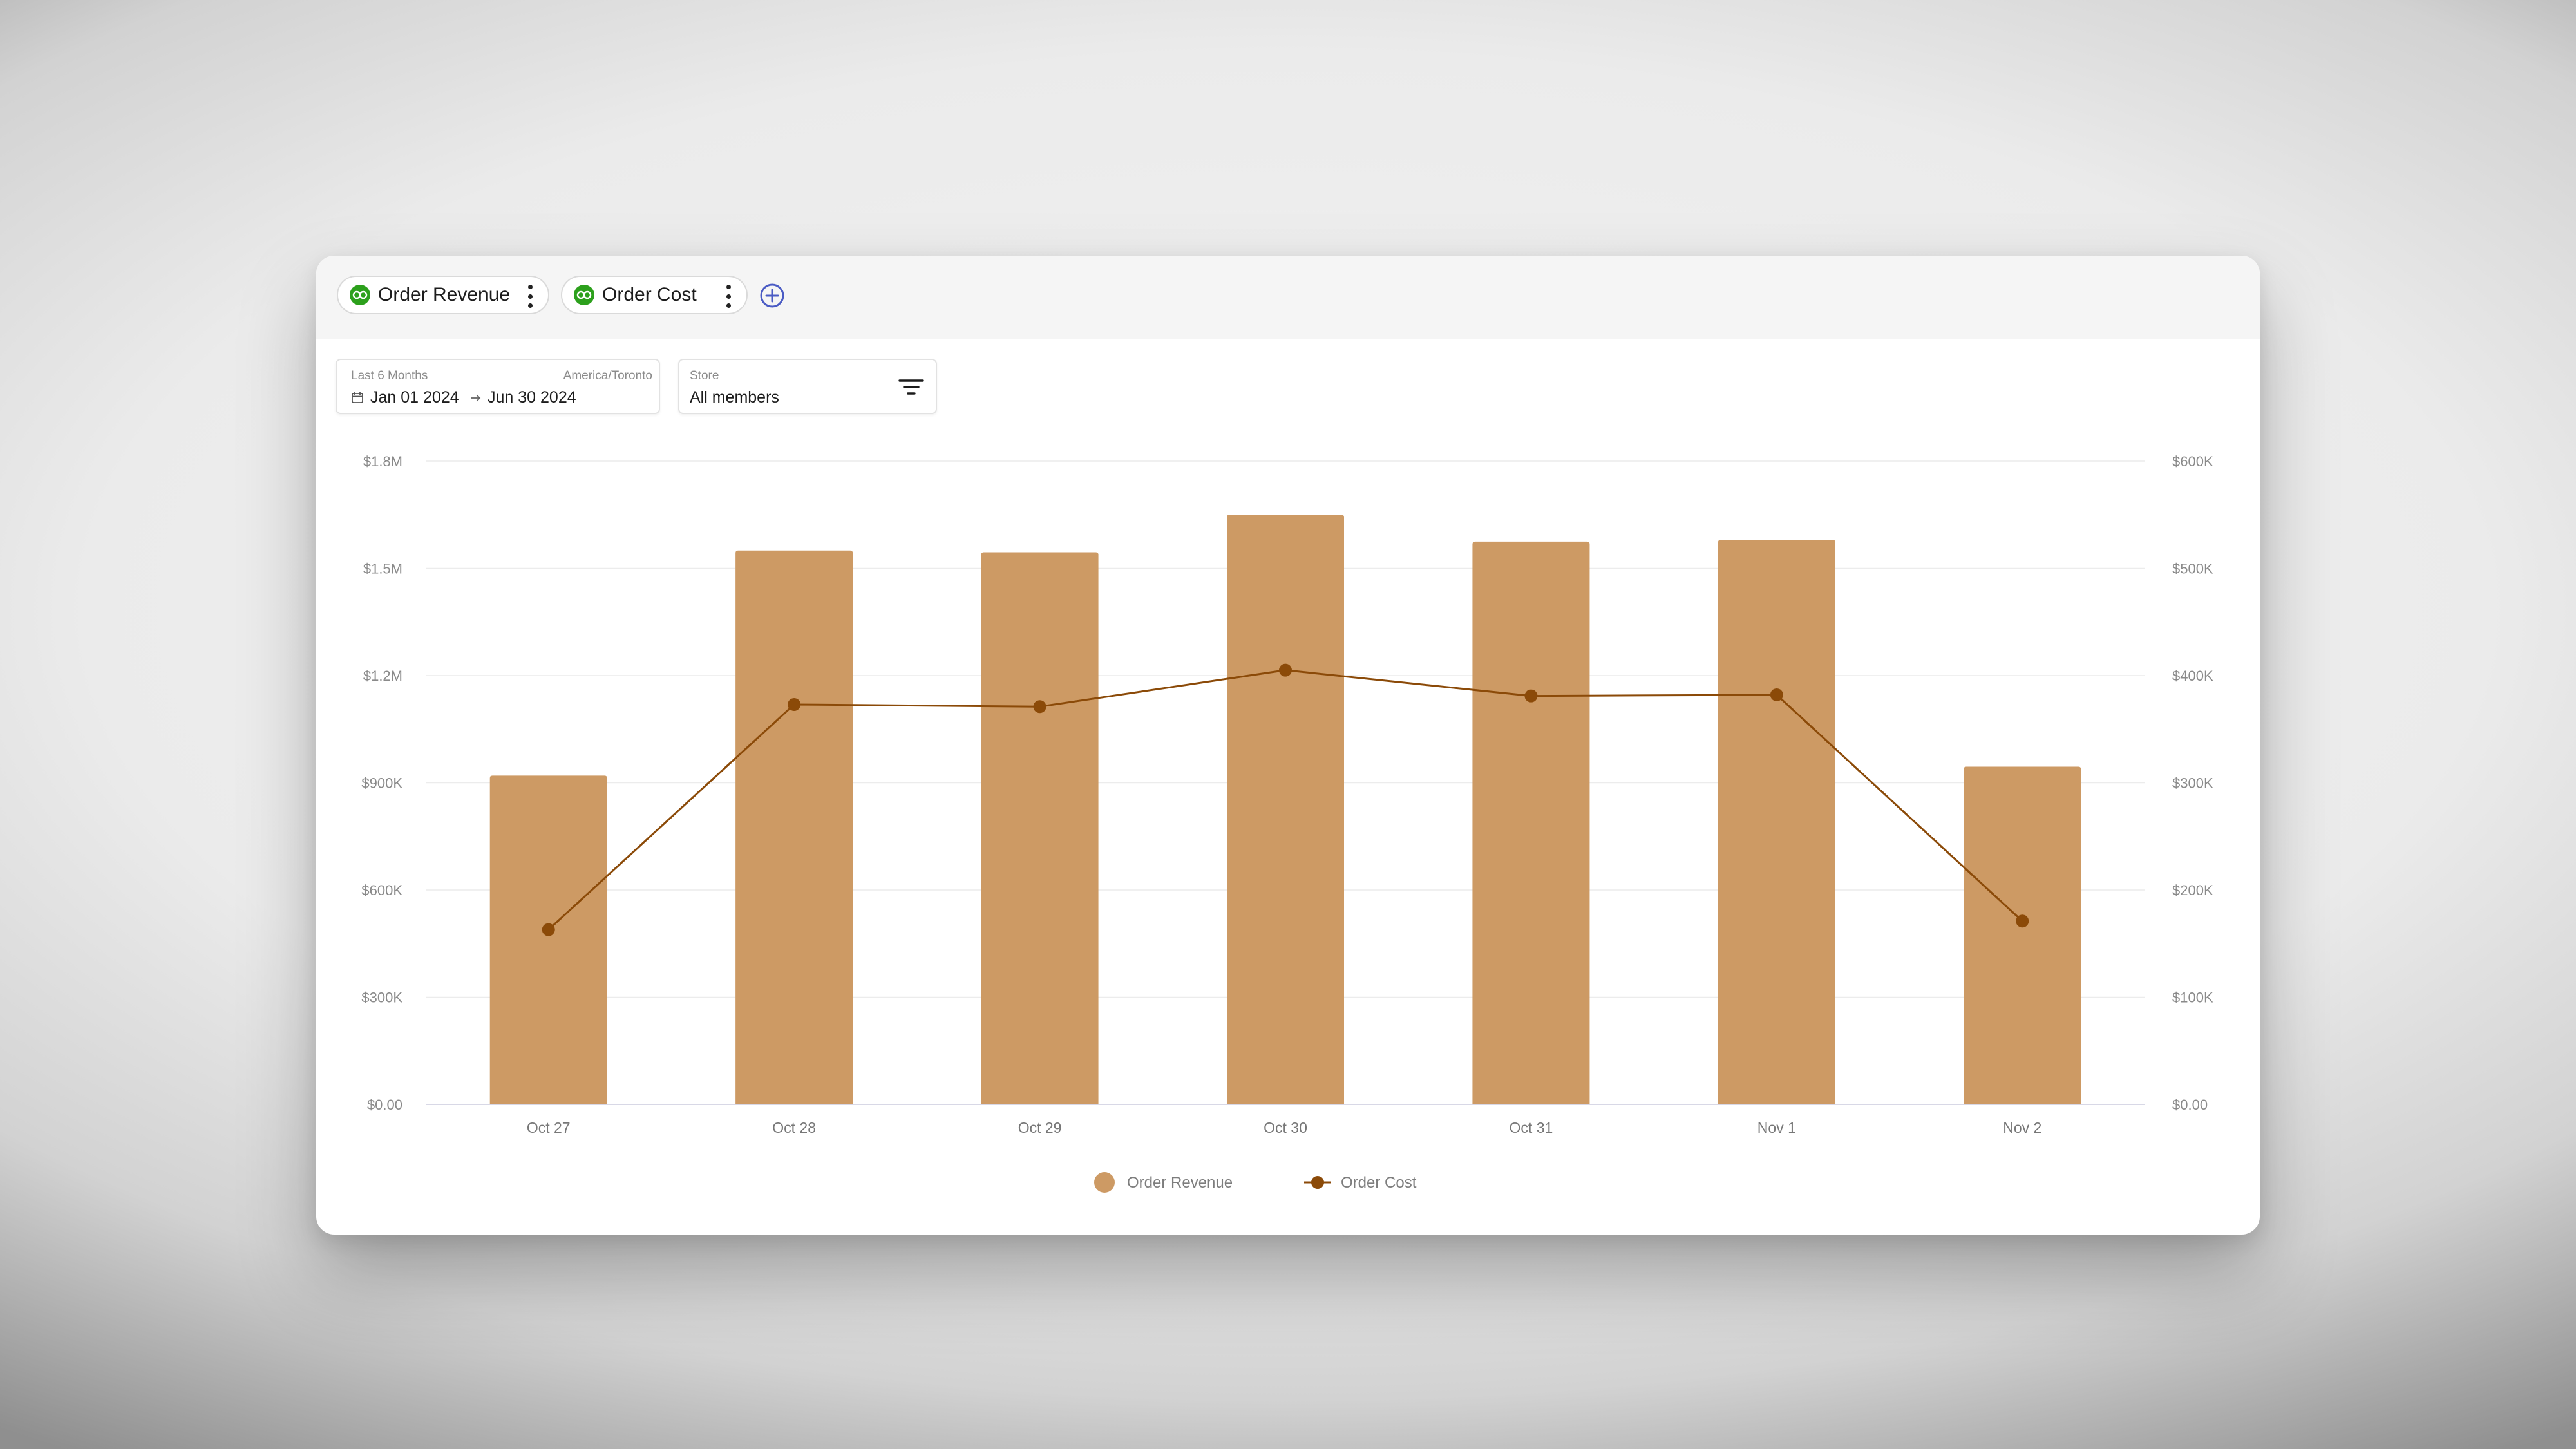  I want to click on y-right-tick-label: $0.00, so click(2190, 1105).